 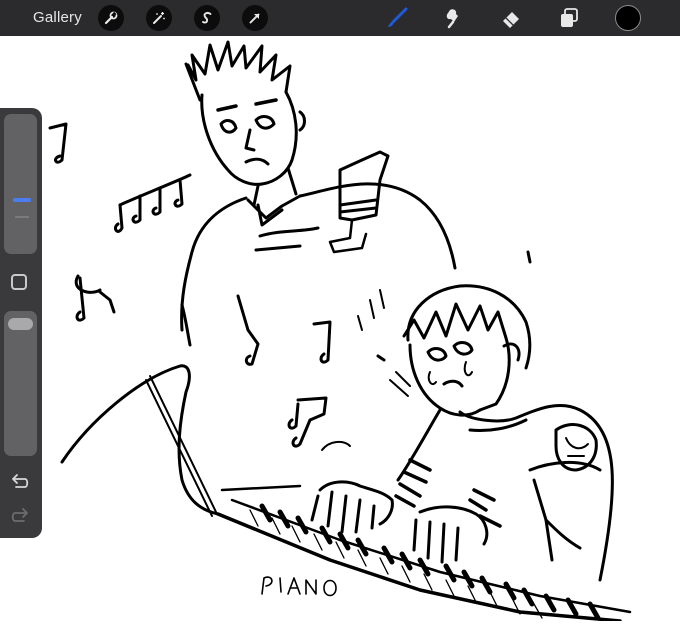 I want to click on transform-button, so click(x=255, y=18).